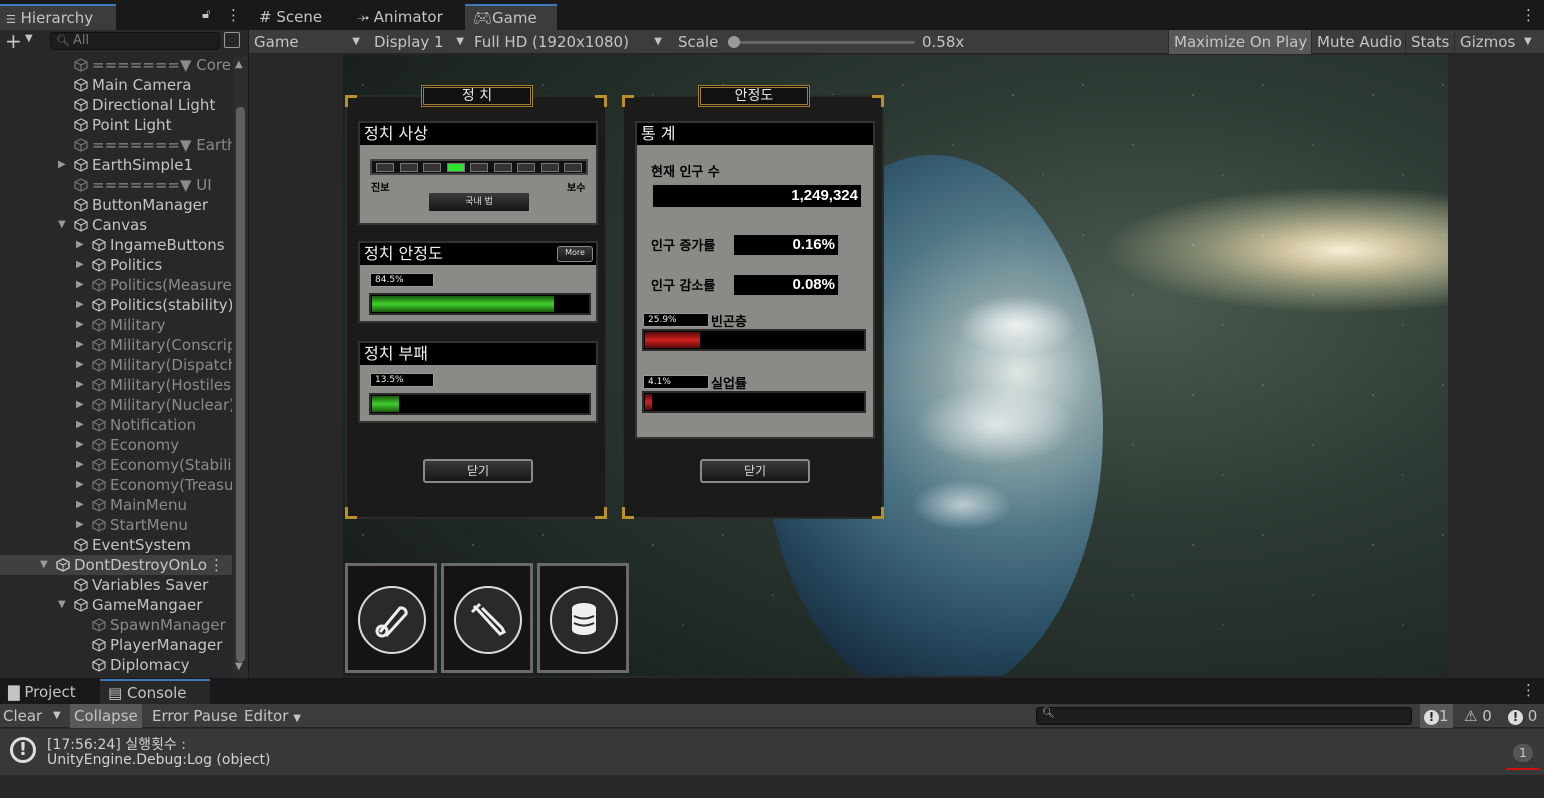  Describe the element at coordinates (1429, 42) in the screenshot. I see `stats-button: Stats` at that location.